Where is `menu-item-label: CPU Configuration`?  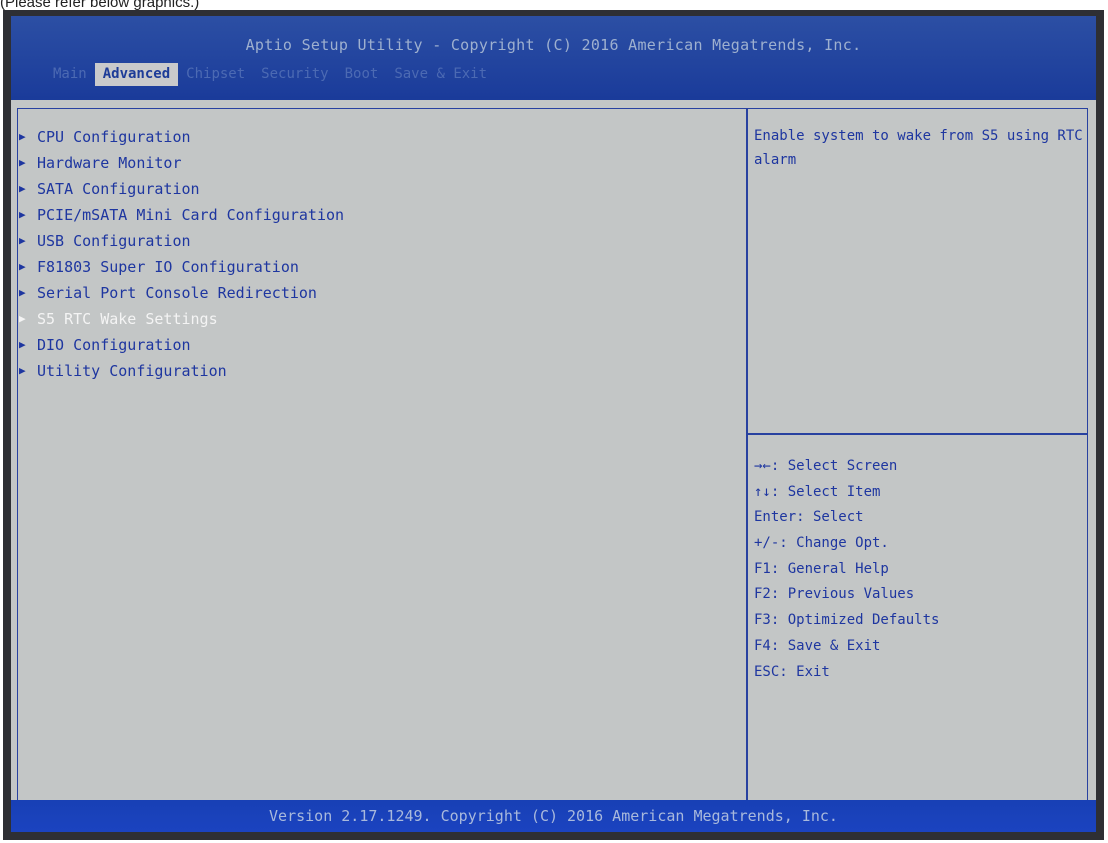
menu-item-label: CPU Configuration is located at coordinates (114, 137).